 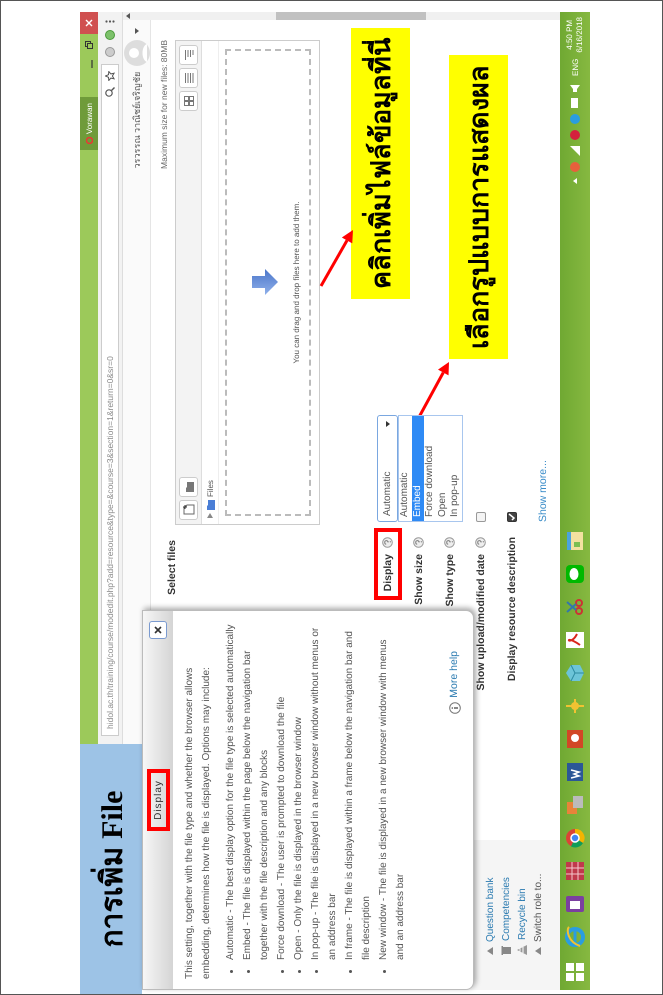 What do you see at coordinates (575, 574) in the screenshot?
I see `chat-icon` at bounding box center [575, 574].